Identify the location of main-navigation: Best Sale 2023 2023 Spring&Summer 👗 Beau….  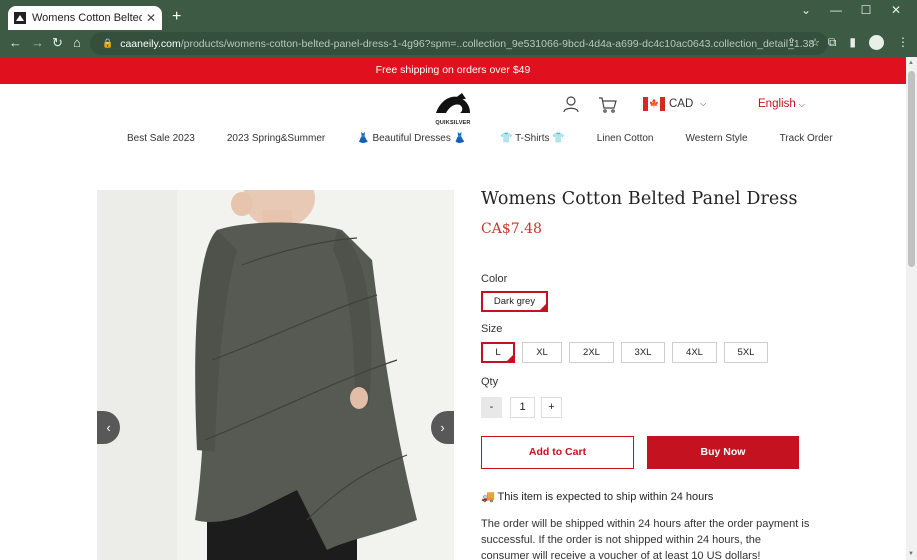
(472, 138).